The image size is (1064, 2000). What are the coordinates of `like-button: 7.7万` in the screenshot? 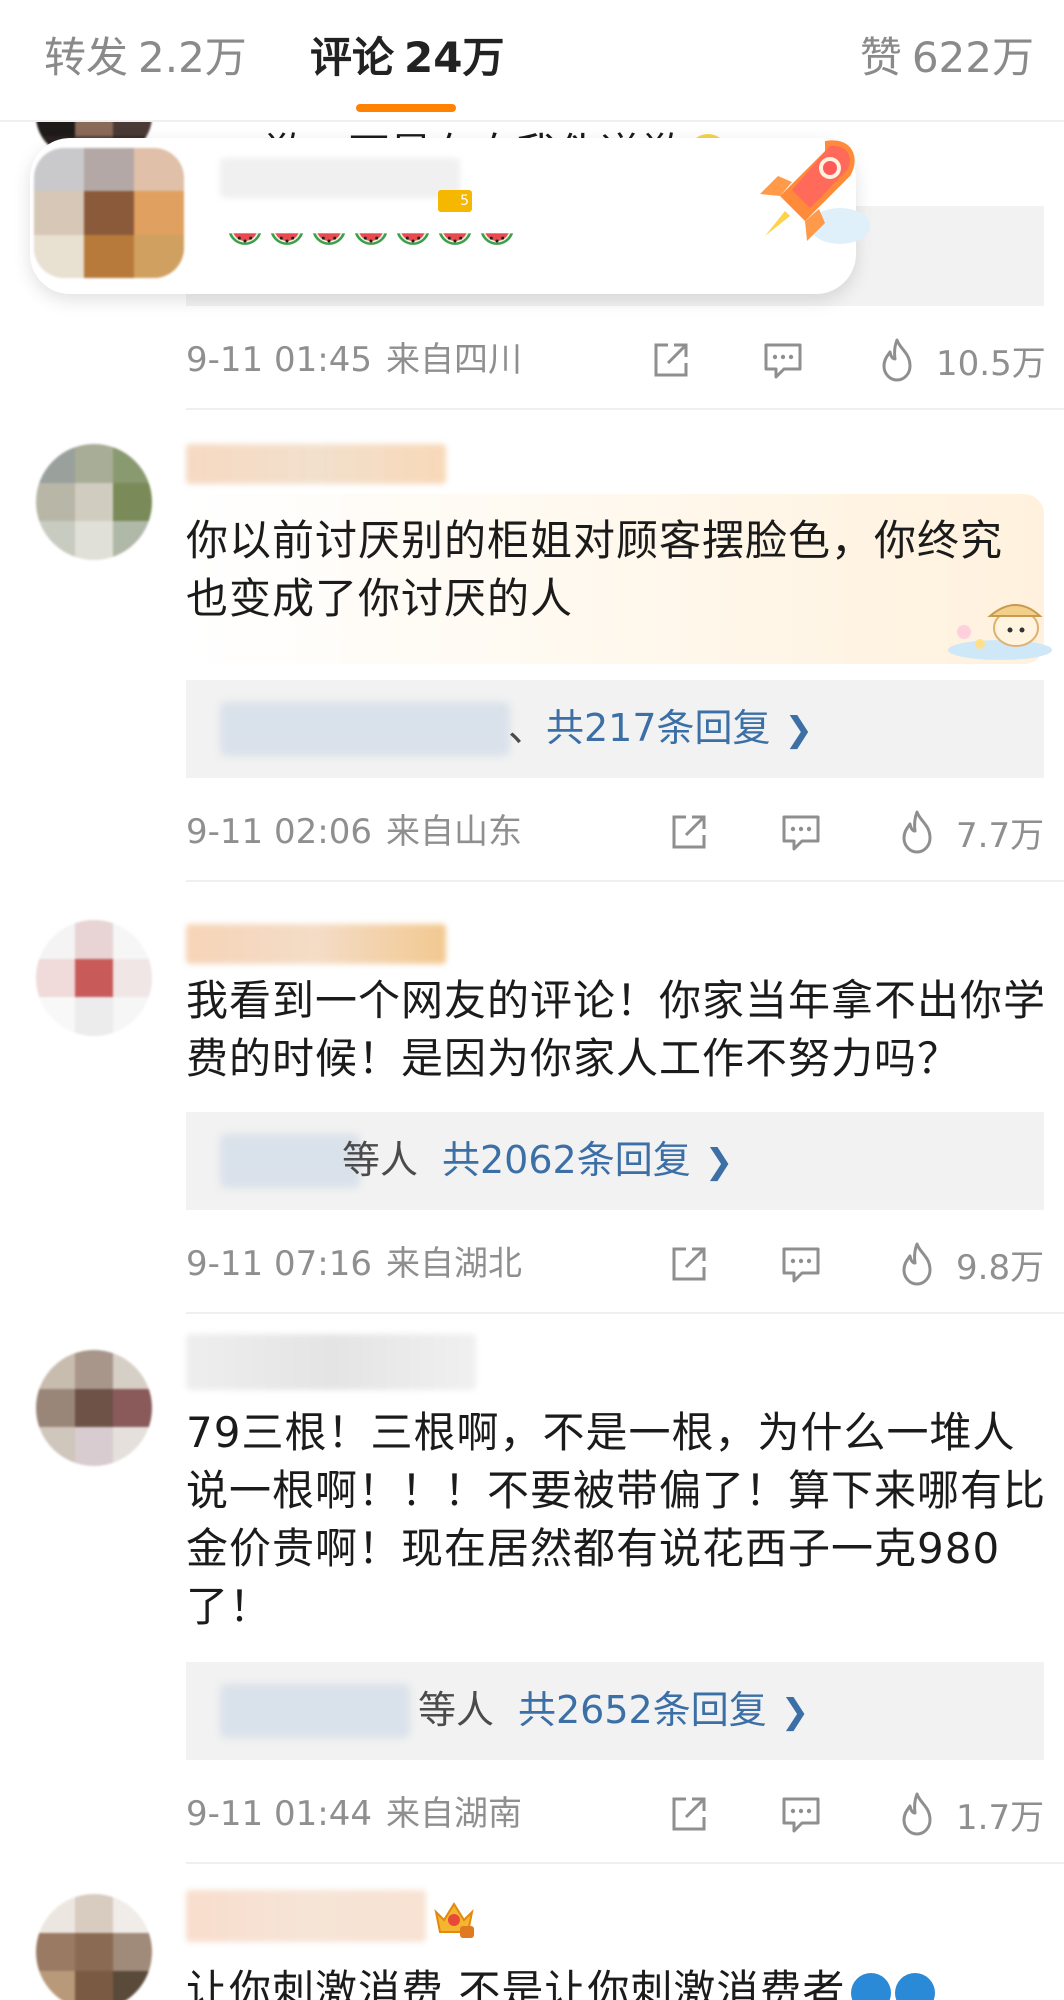 It's located at (970, 832).